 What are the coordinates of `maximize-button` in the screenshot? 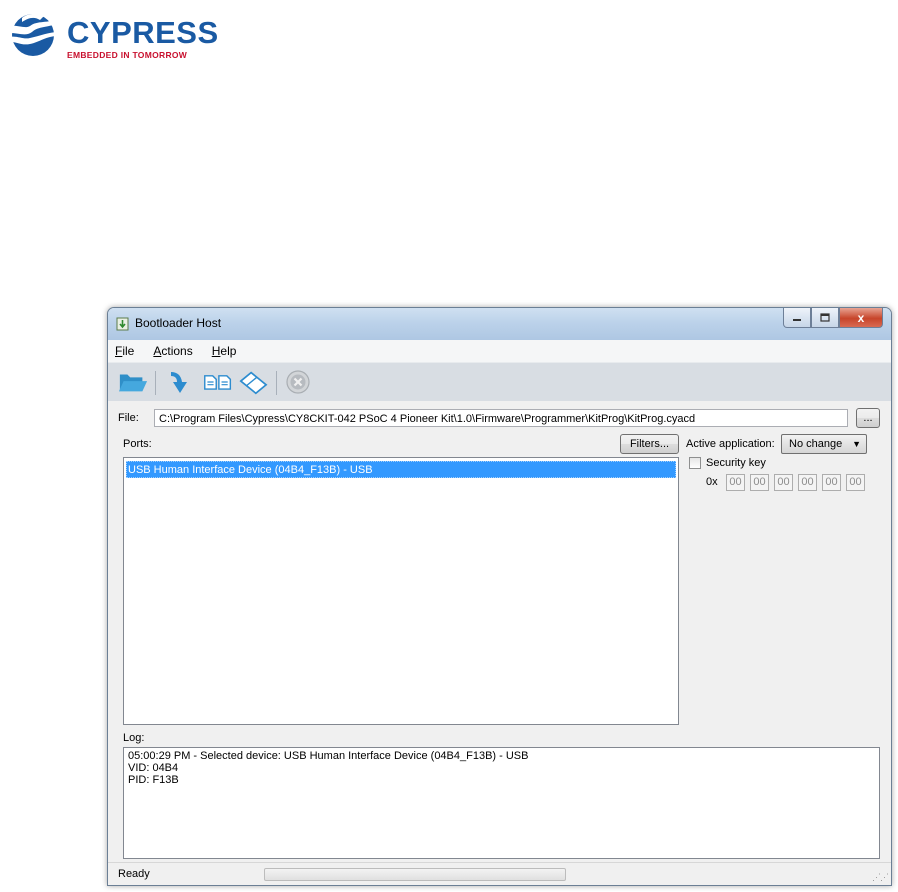 It's located at (825, 318).